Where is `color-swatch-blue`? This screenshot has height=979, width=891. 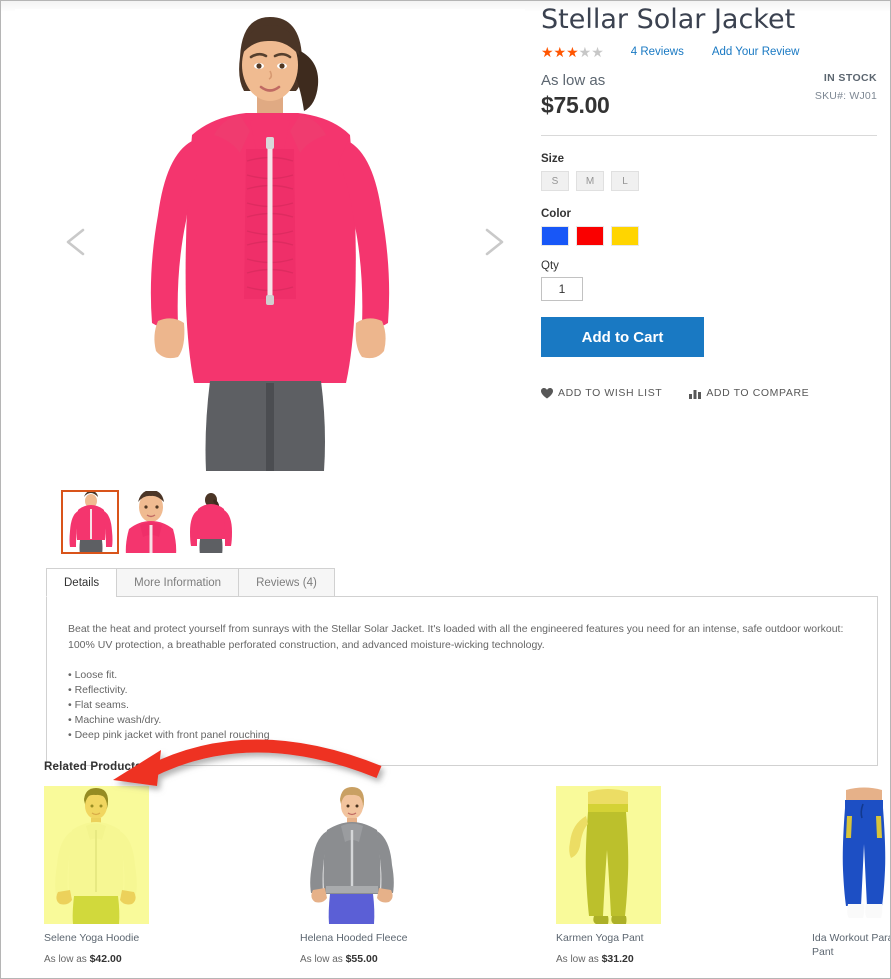
color-swatch-blue is located at coordinates (555, 236).